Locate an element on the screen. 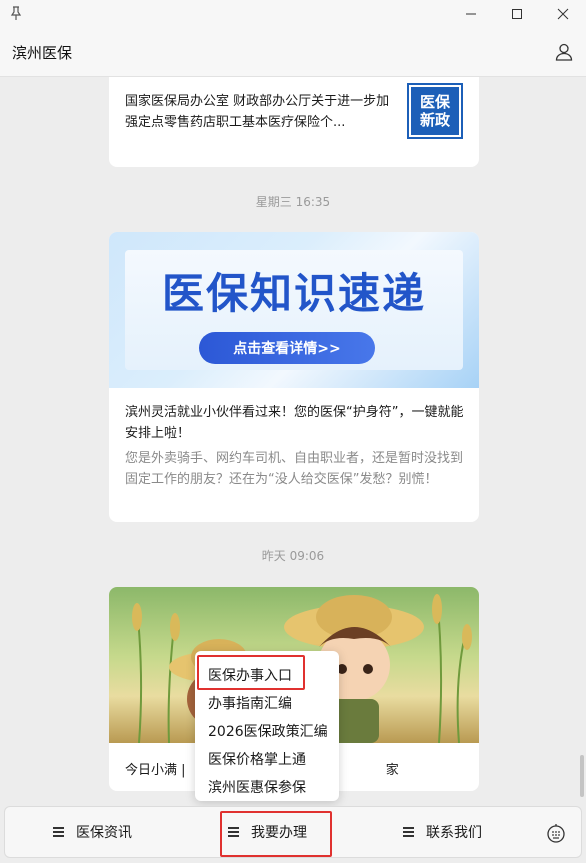 Image resolution: width=586 pixels, height=863 pixels. bottom-menu-bar: 医保资讯 我要办理 联系我们 is located at coordinates (293, 832).